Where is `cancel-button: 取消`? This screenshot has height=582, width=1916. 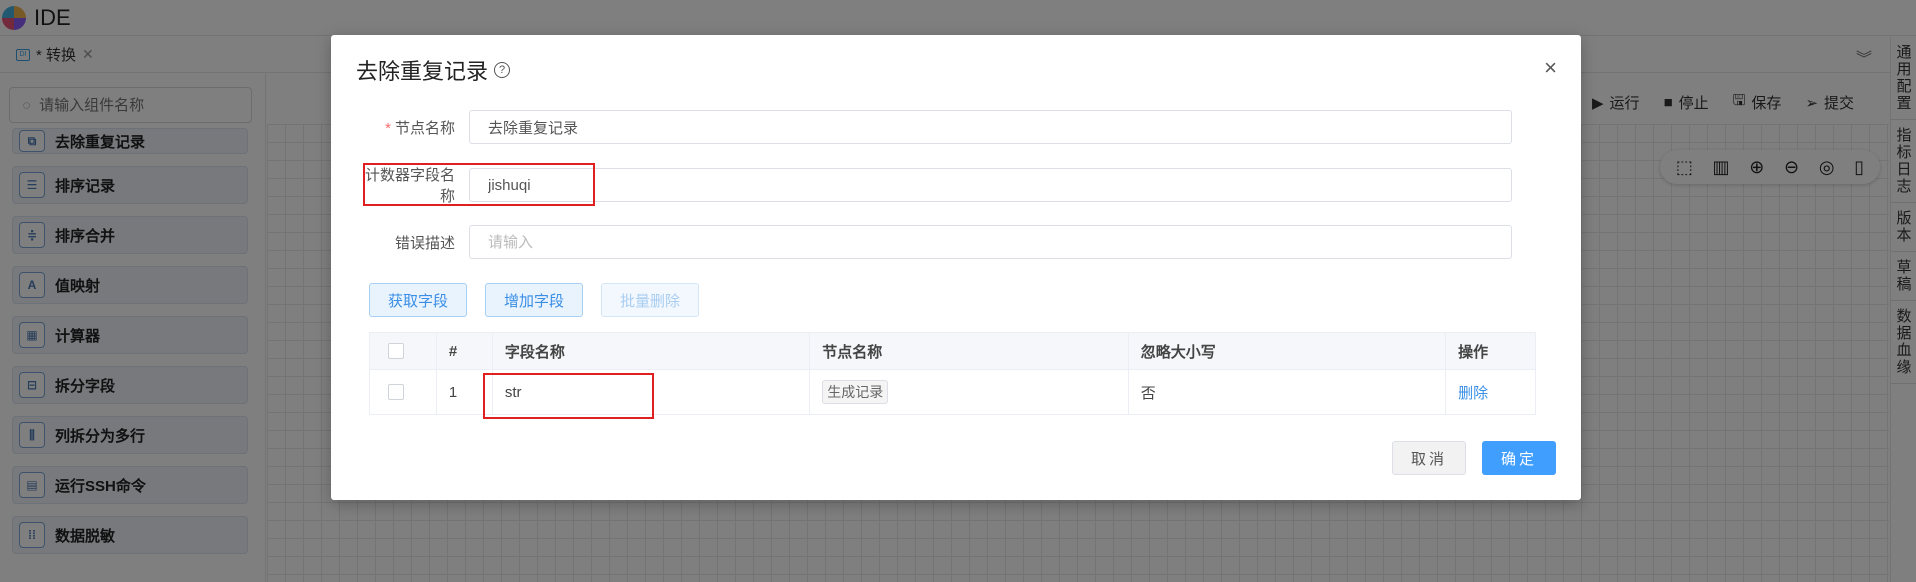 cancel-button: 取消 is located at coordinates (1429, 458).